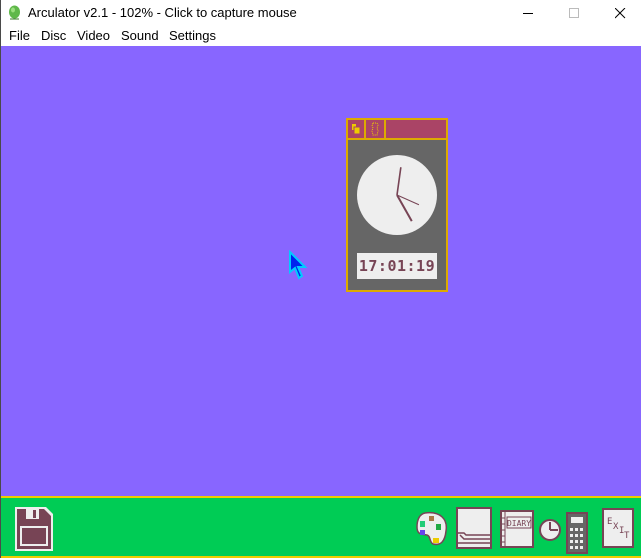 The height and width of the screenshot is (559, 642). I want to click on maximize-icon, so click(573, 12).